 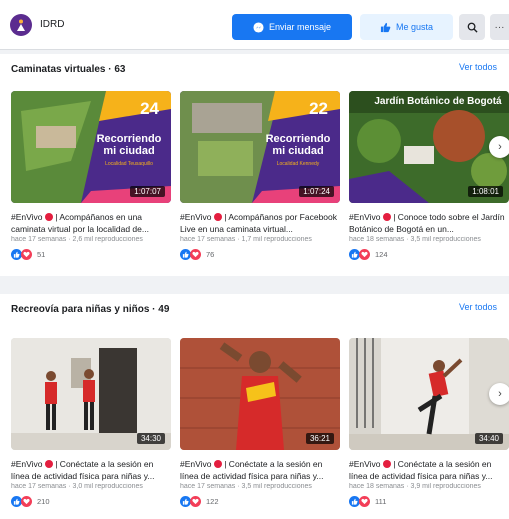 I want to click on send-message-label: Enviar mensaje, so click(x=300, y=27).